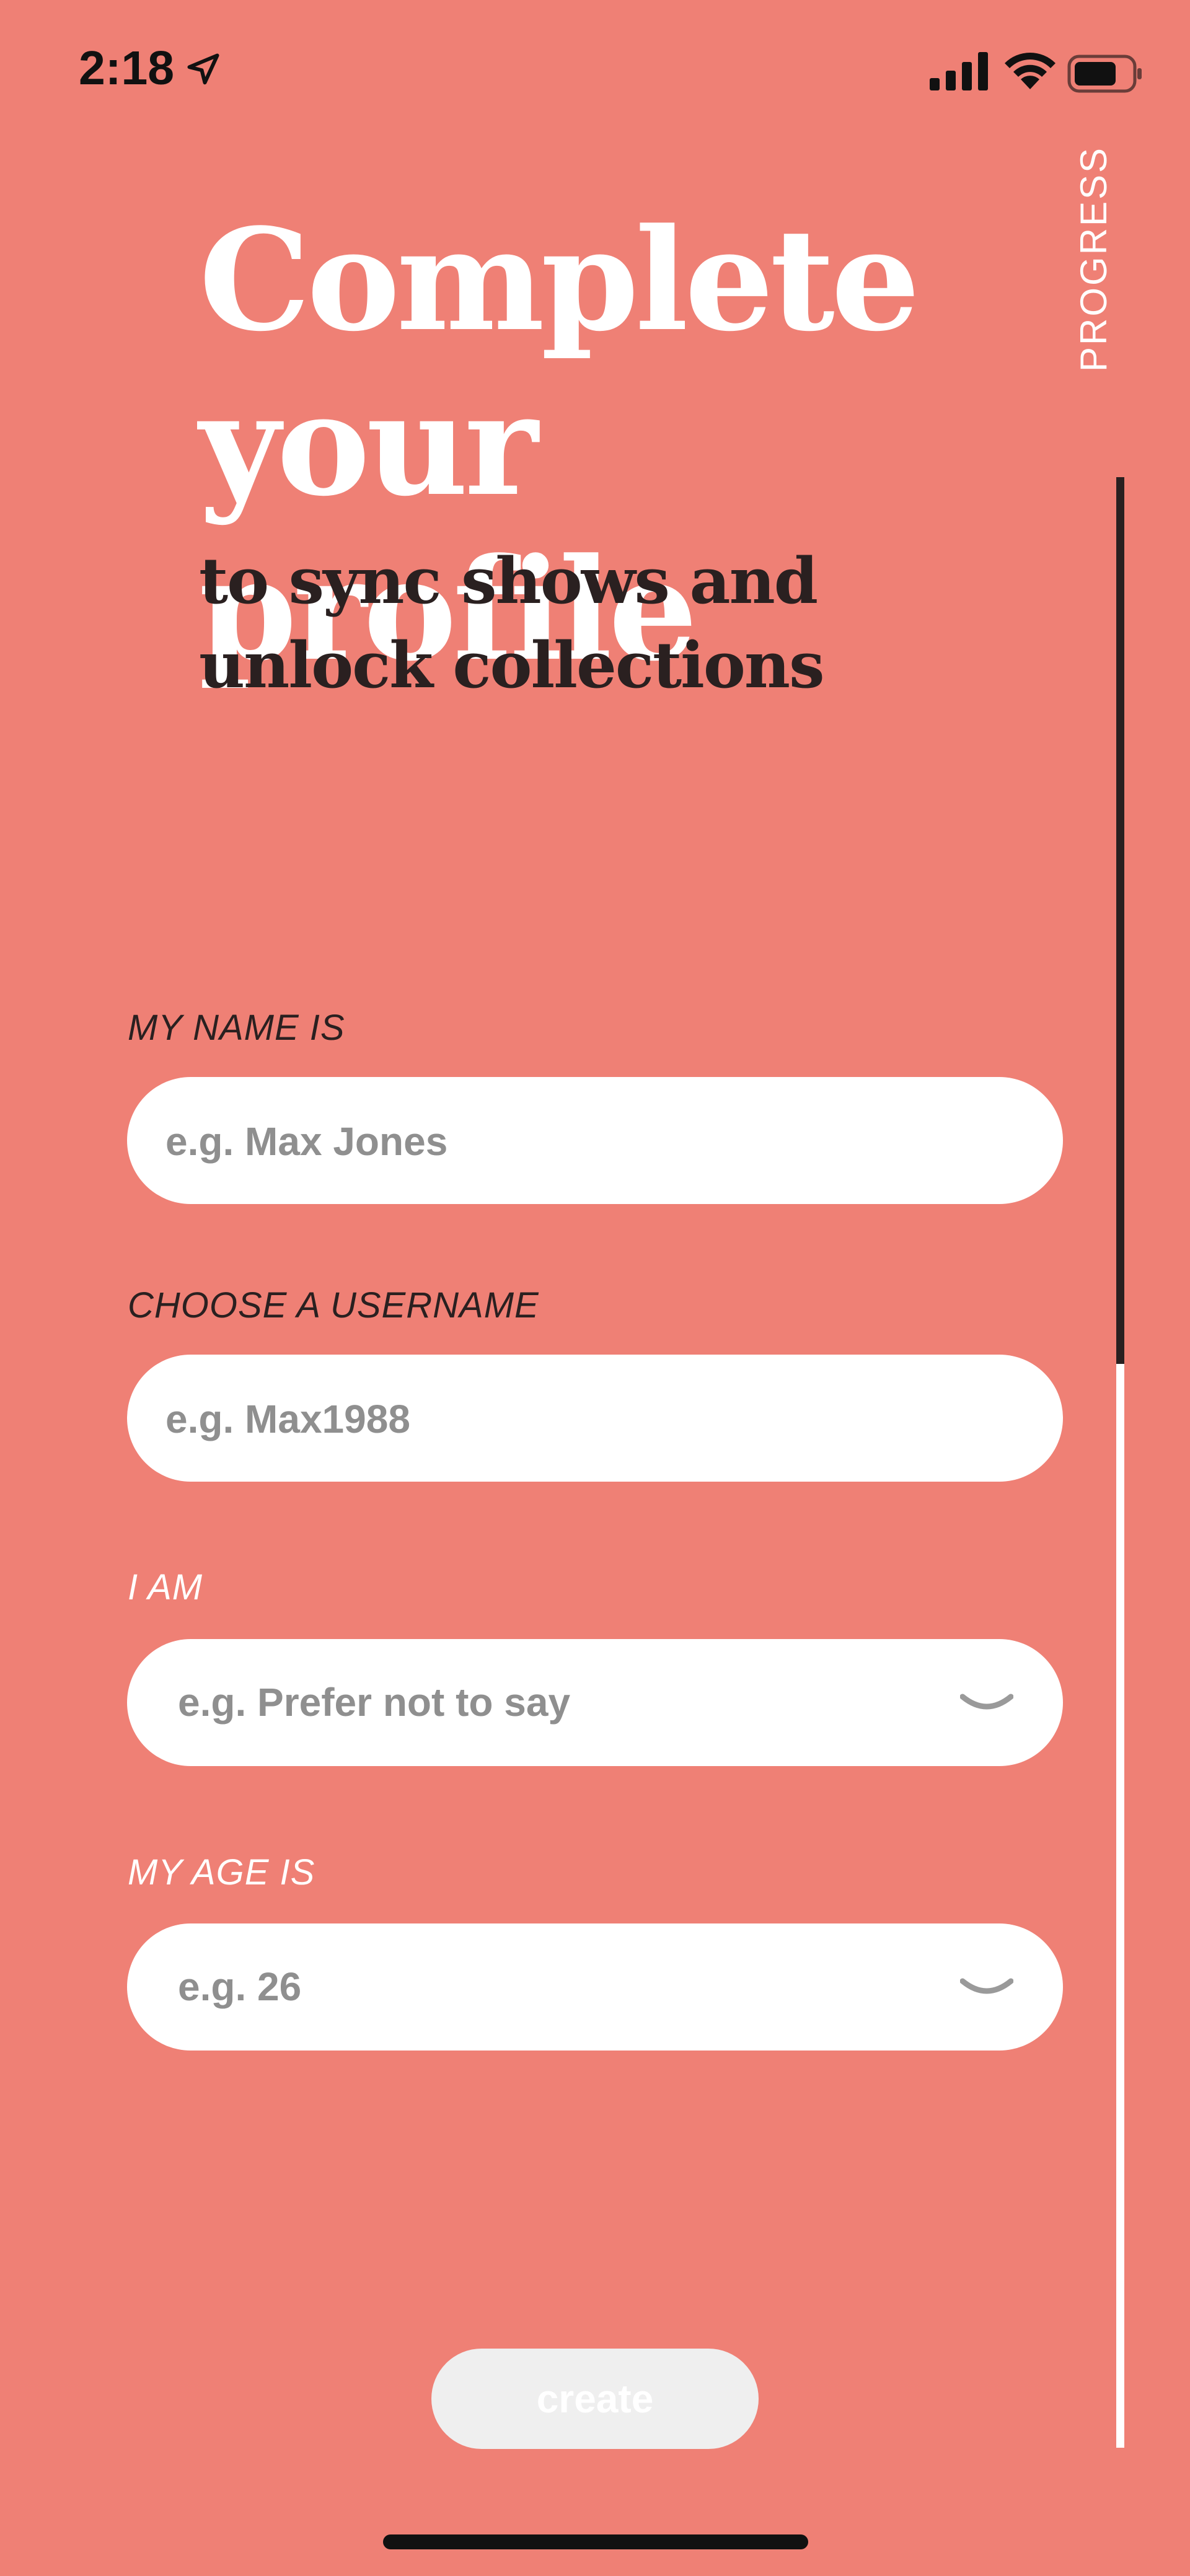 Image resolution: width=1190 pixels, height=2576 pixels. What do you see at coordinates (595, 1703) in the screenshot?
I see `gender-select: e.g. Prefer not to say` at bounding box center [595, 1703].